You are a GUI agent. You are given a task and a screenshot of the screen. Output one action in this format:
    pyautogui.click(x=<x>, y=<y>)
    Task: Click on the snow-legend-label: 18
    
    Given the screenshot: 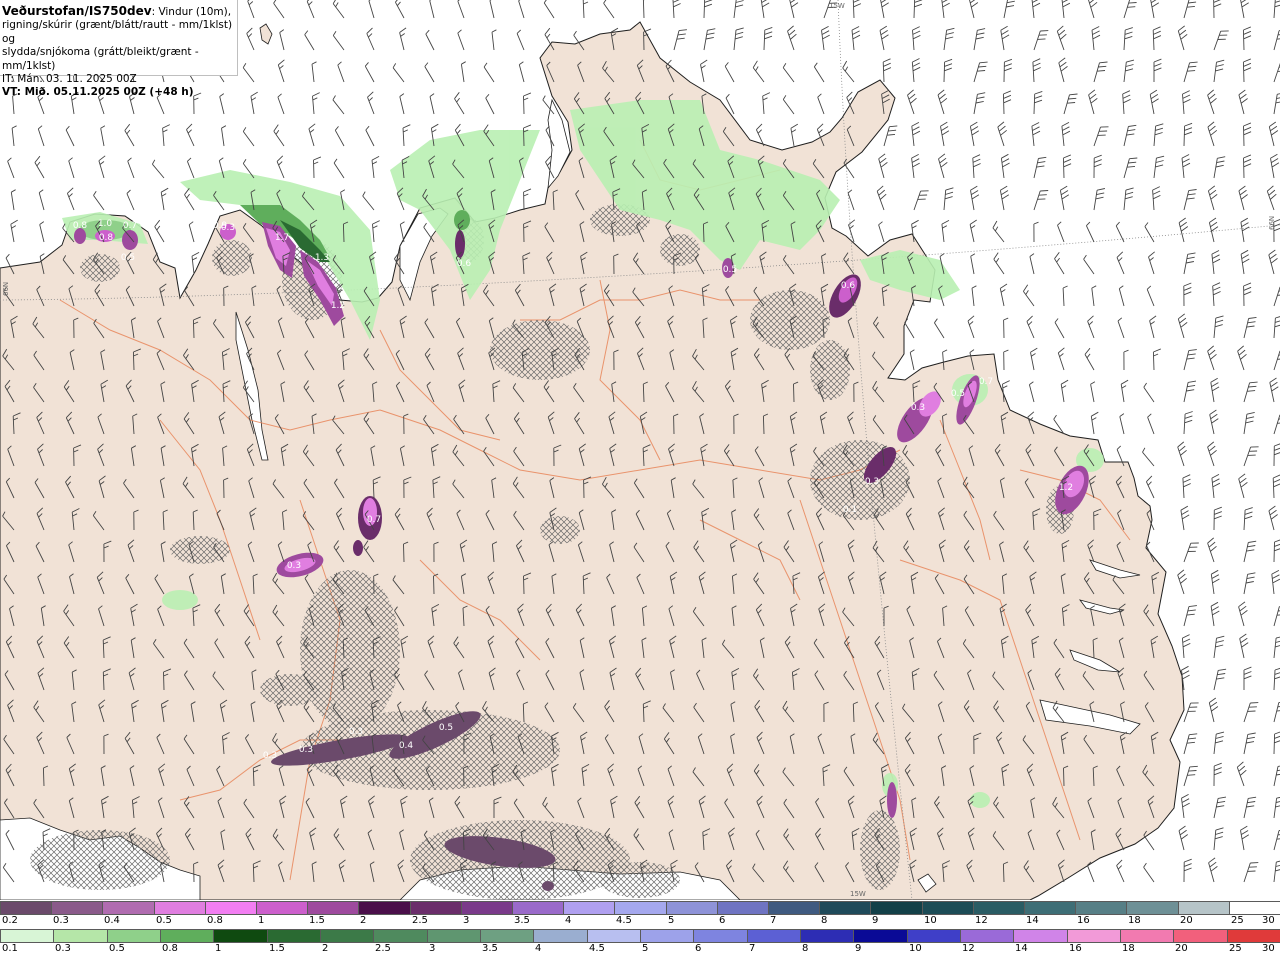 What is the action you would take?
    pyautogui.click(x=1134, y=920)
    